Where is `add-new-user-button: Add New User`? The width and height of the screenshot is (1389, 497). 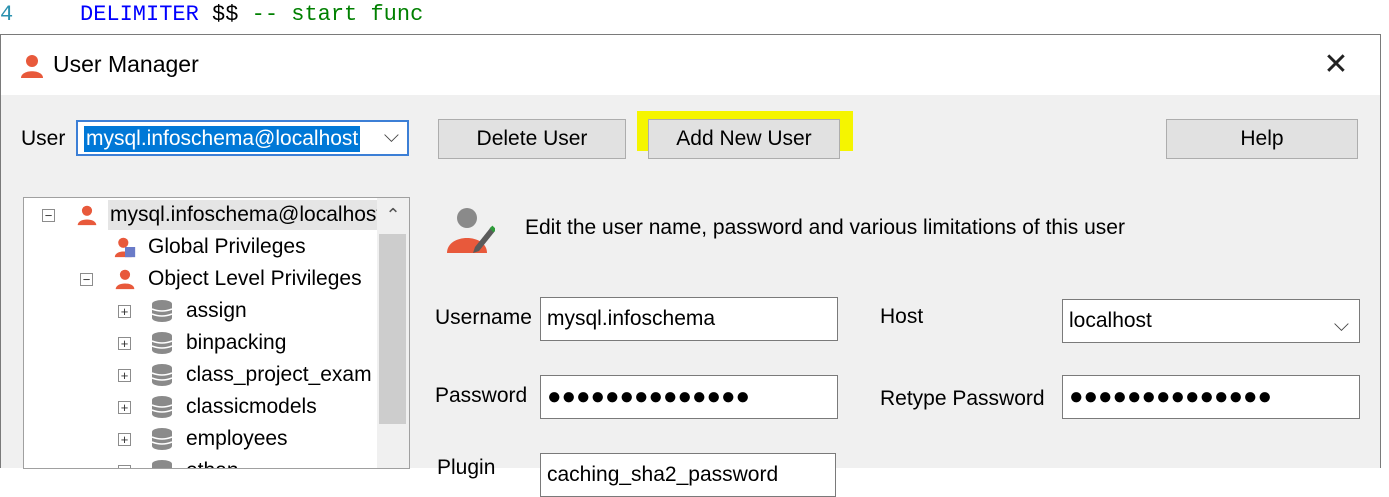 add-new-user-button: Add New User is located at coordinates (744, 139).